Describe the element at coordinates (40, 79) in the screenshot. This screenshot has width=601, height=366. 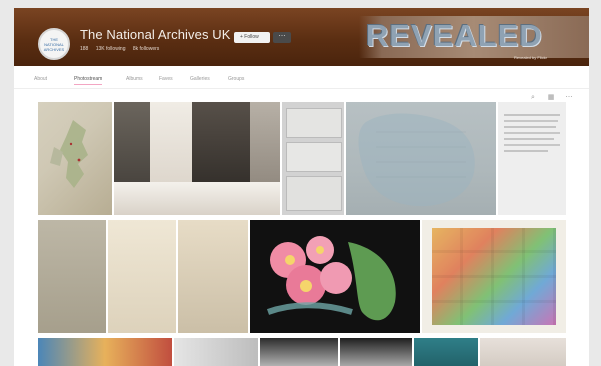
I see `tab-about: About` at that location.